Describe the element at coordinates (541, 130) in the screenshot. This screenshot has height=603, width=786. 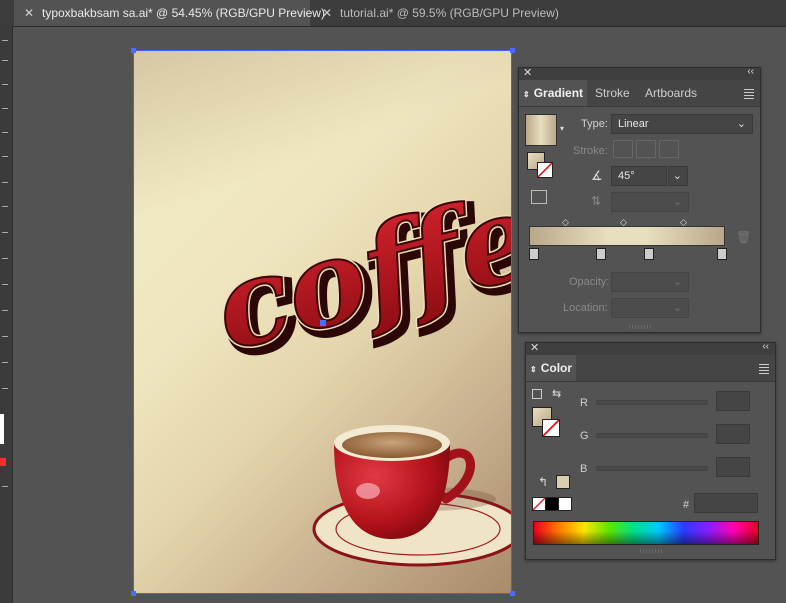
I see `gradient-preview-swatch` at that location.